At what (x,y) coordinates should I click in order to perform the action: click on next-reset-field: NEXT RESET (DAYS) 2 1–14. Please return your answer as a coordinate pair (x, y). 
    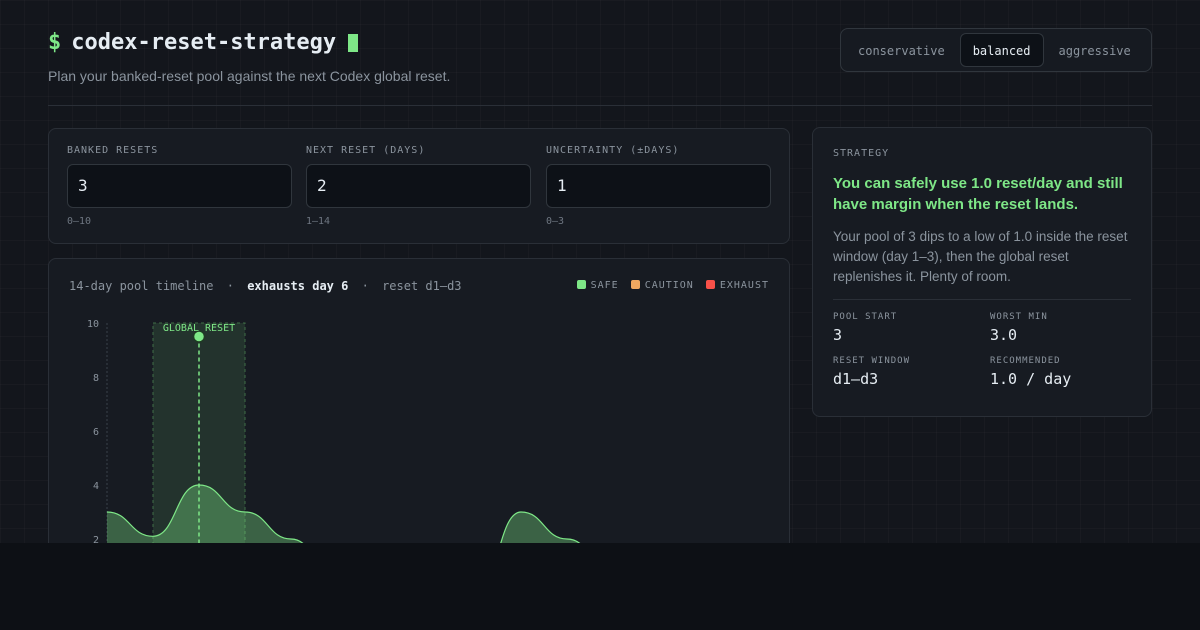
    Looking at the image, I should click on (418, 186).